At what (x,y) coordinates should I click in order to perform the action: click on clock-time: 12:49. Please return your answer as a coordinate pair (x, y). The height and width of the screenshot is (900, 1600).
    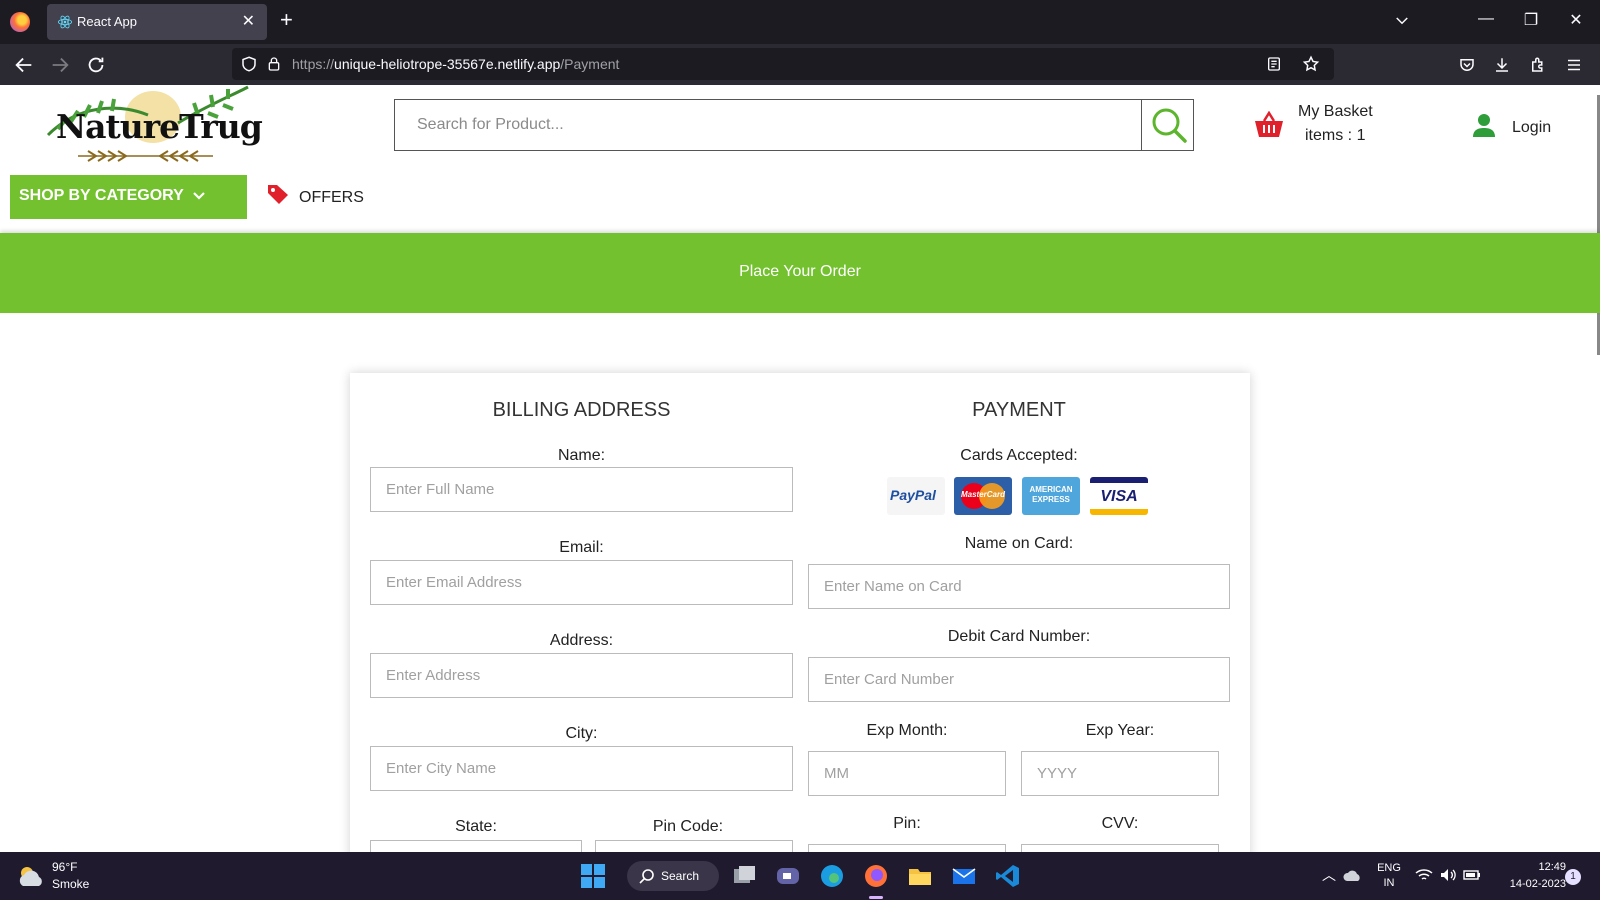
    Looking at the image, I should click on (1527, 867).